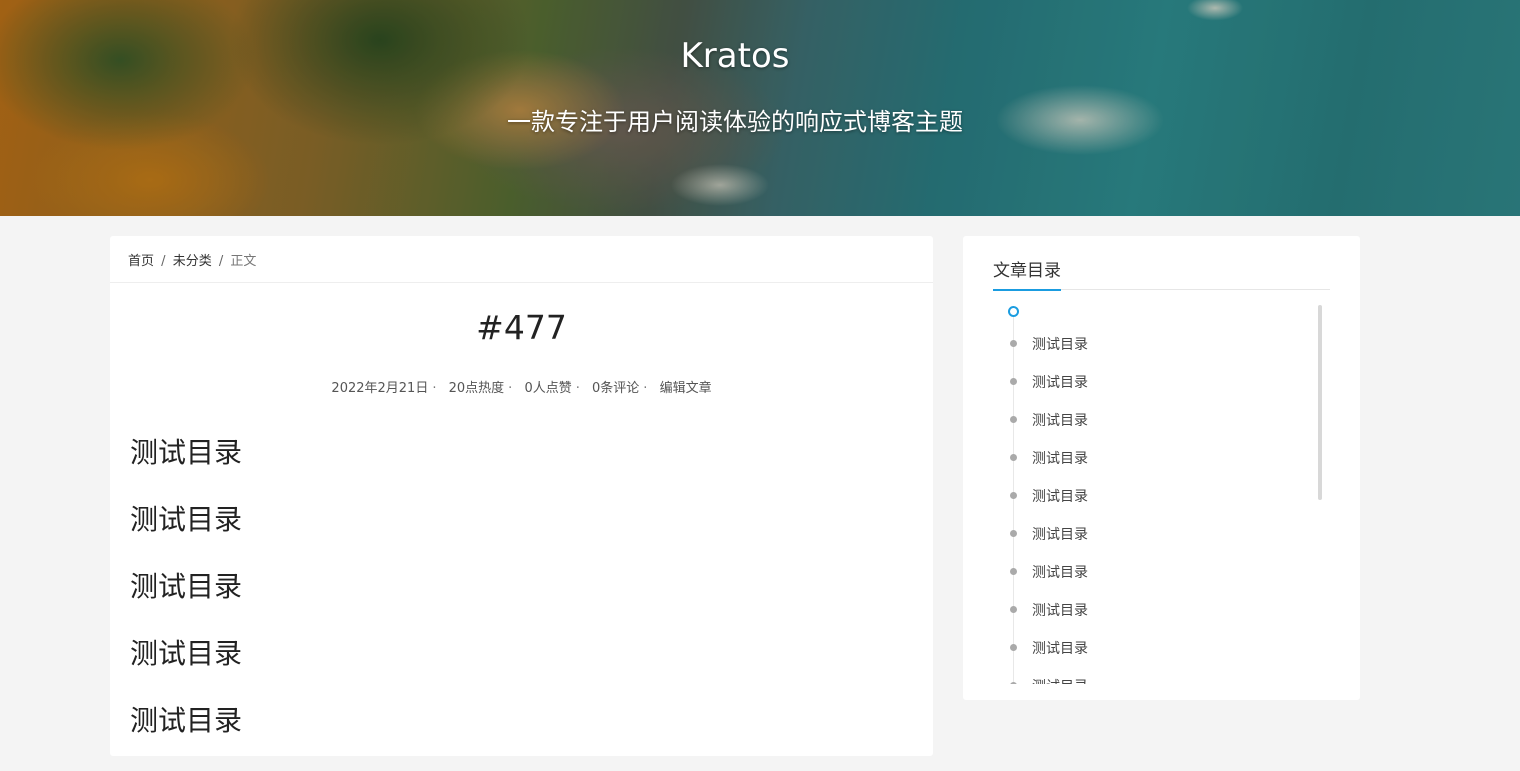 This screenshot has height=771, width=1520. What do you see at coordinates (1013, 311) in the screenshot?
I see `toc-start-circle-icon` at bounding box center [1013, 311].